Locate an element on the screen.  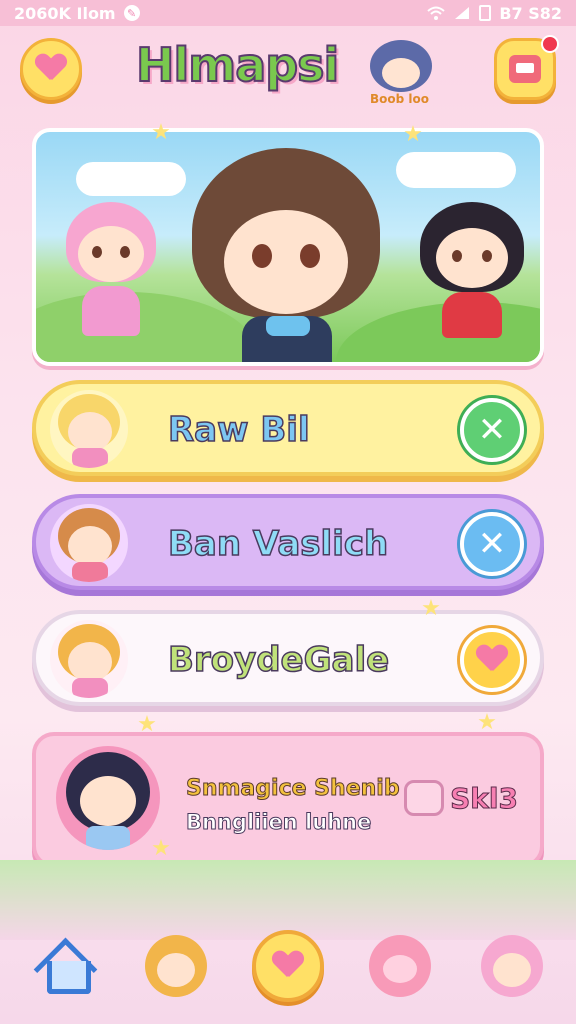
character-brown-girl is located at coordinates (286, 255).